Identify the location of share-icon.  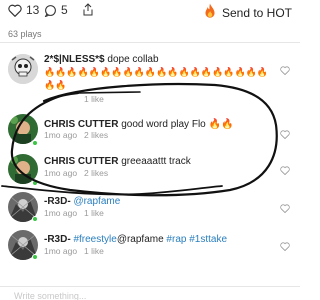
(88, 9).